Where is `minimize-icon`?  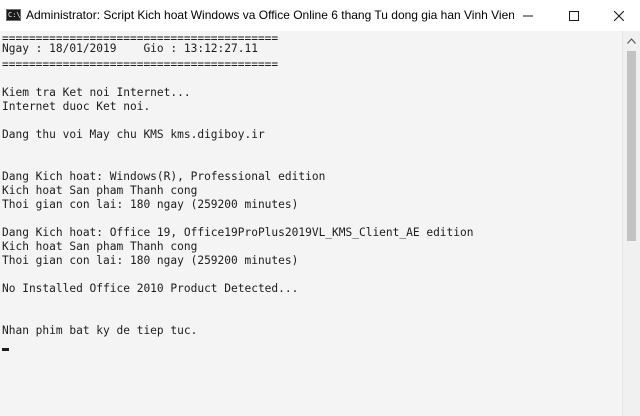 minimize-icon is located at coordinates (528, 16).